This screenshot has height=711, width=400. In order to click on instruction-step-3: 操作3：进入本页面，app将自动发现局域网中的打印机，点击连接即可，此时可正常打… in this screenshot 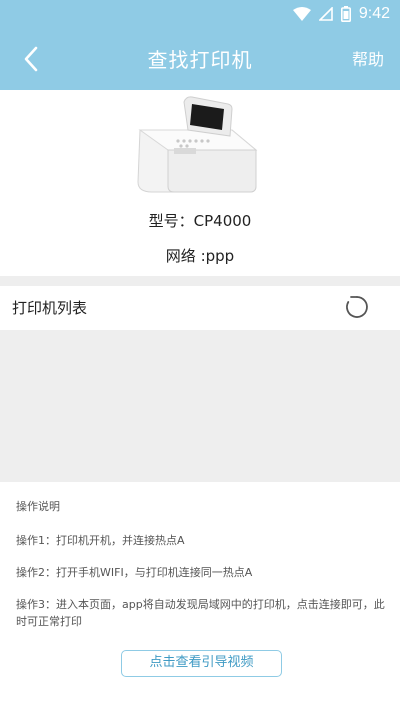, I will do `click(200, 613)`.